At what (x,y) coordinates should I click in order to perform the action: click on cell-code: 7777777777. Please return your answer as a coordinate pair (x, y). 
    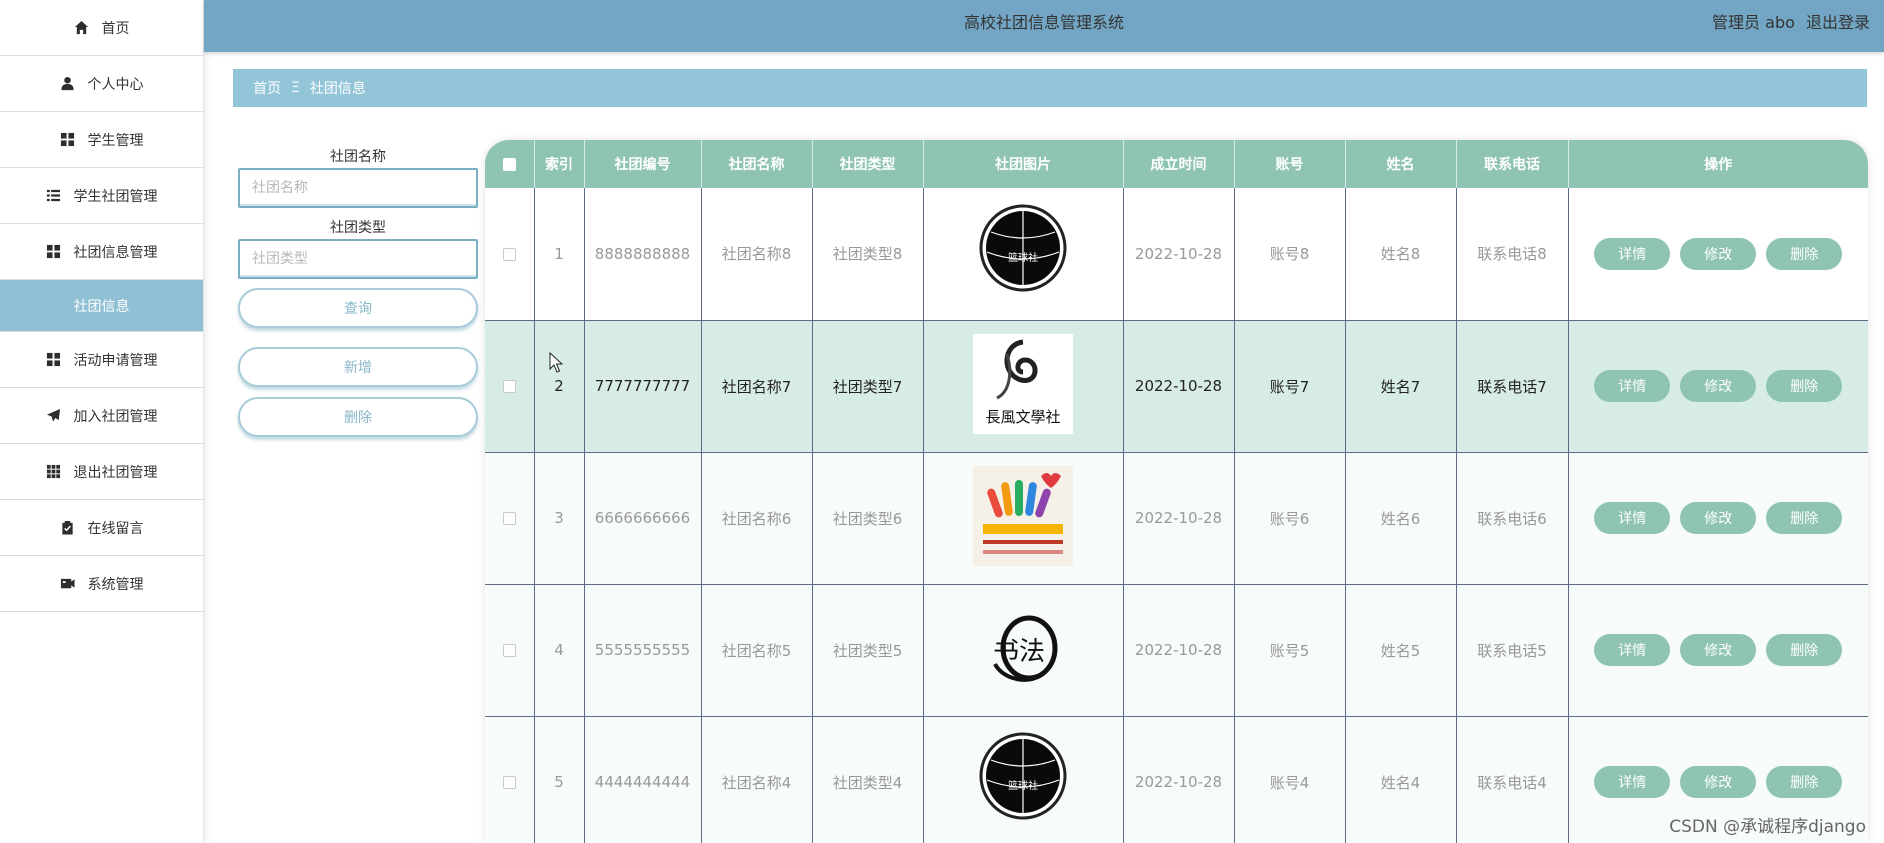
    Looking at the image, I should click on (643, 386).